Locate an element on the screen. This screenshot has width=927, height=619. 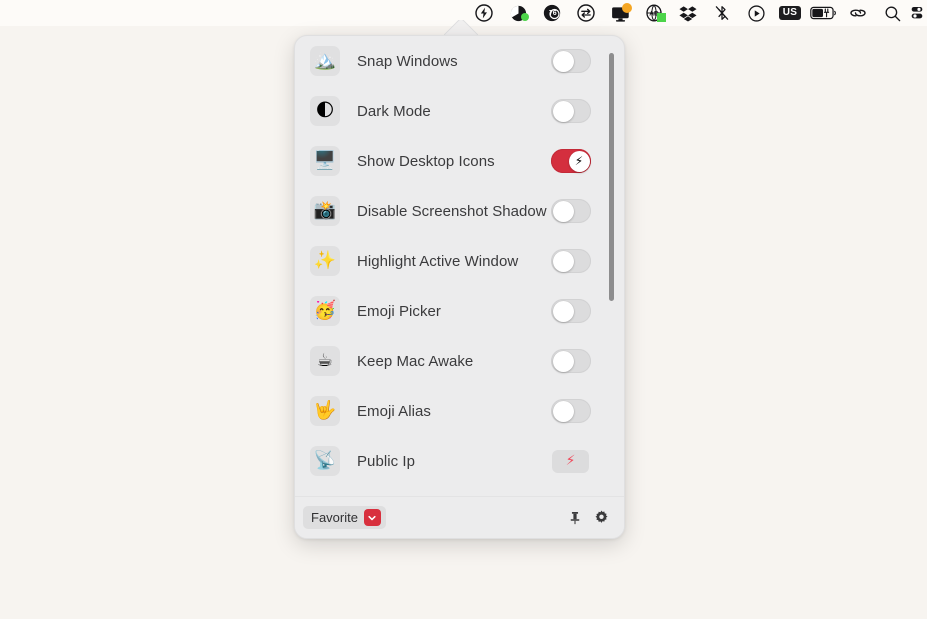
menubar-item-input-source: US is located at coordinates (790, 13).